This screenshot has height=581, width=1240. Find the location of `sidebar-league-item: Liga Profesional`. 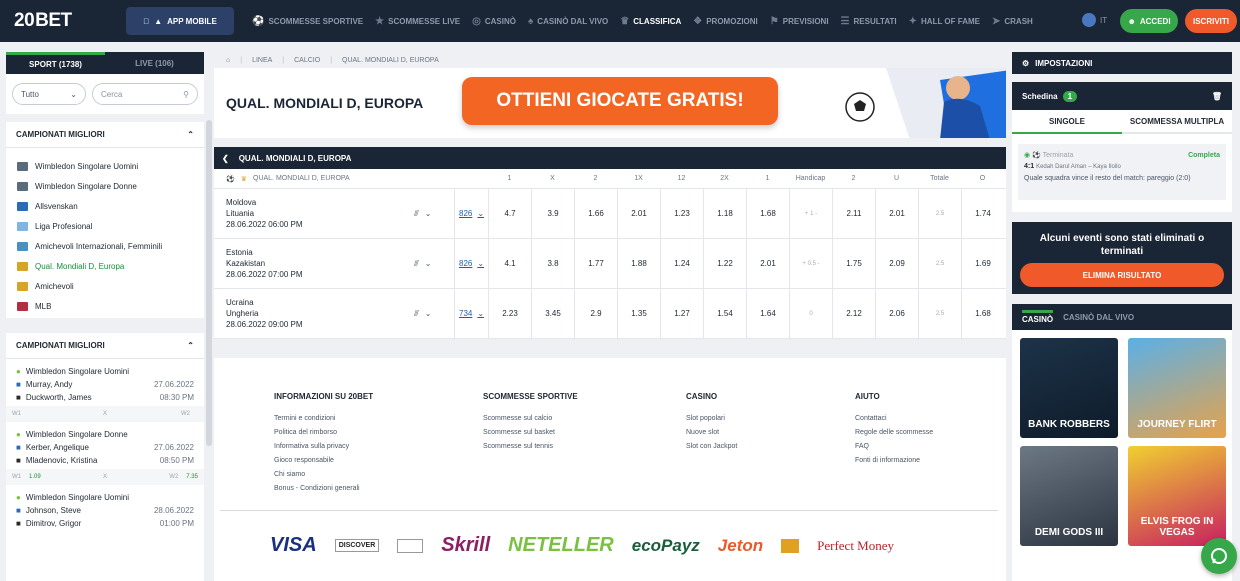

sidebar-league-item: Liga Profesional is located at coordinates (105, 226).